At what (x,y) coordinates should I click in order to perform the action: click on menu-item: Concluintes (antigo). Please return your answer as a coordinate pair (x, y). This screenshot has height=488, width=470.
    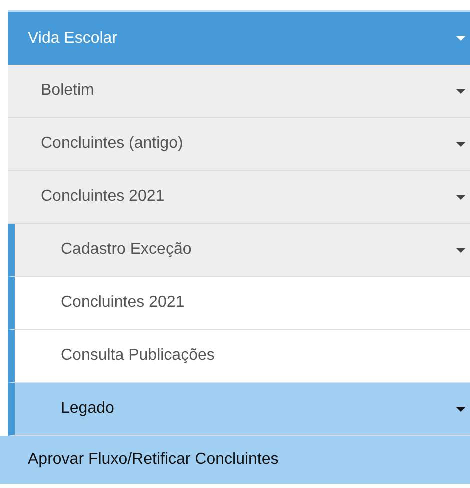
    Looking at the image, I should click on (239, 144).